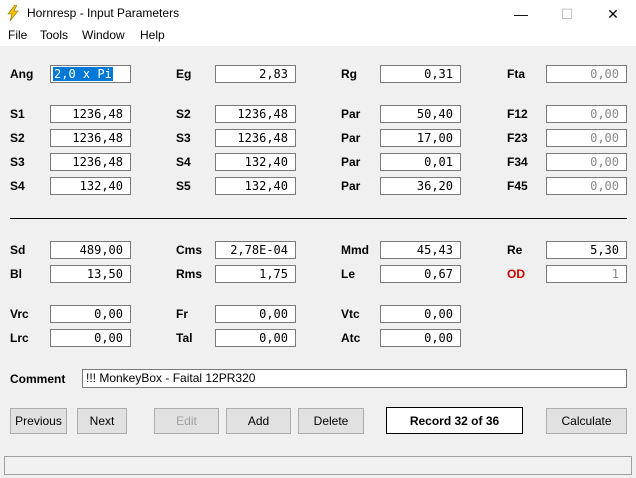 The width and height of the screenshot is (636, 478). I want to click on vrc-label: Vrc, so click(19, 314).